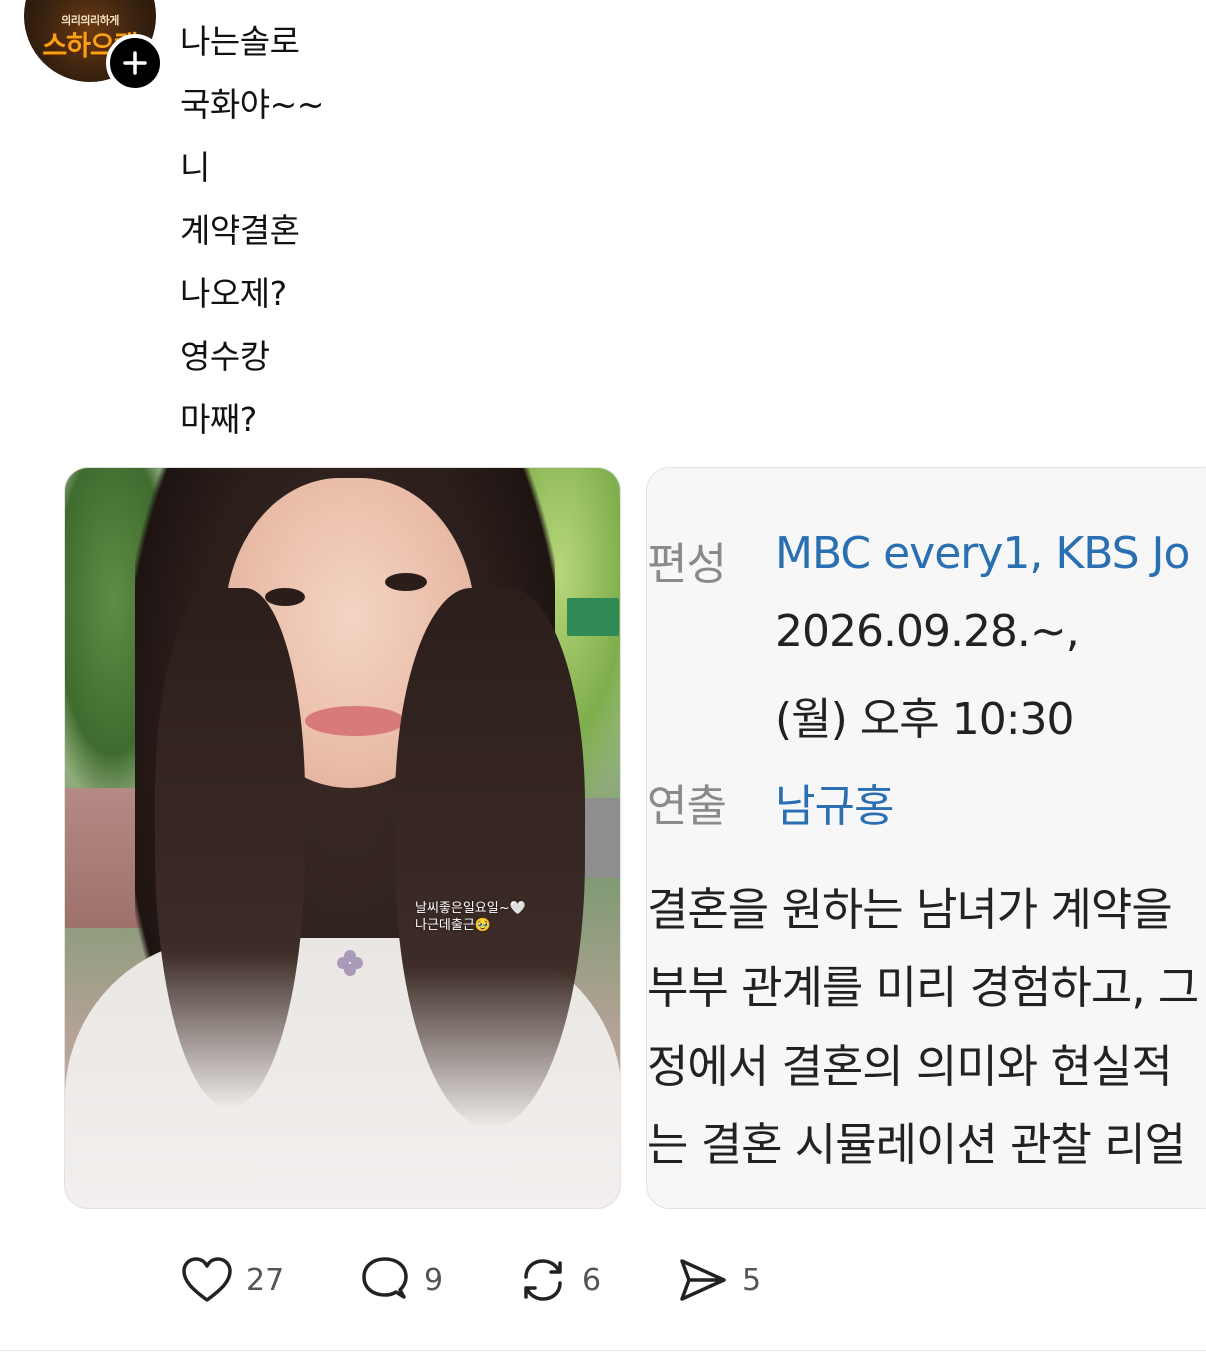 The image size is (1206, 1366). Describe the element at coordinates (350, 963) in the screenshot. I see `clover-pendant-icon` at that location.